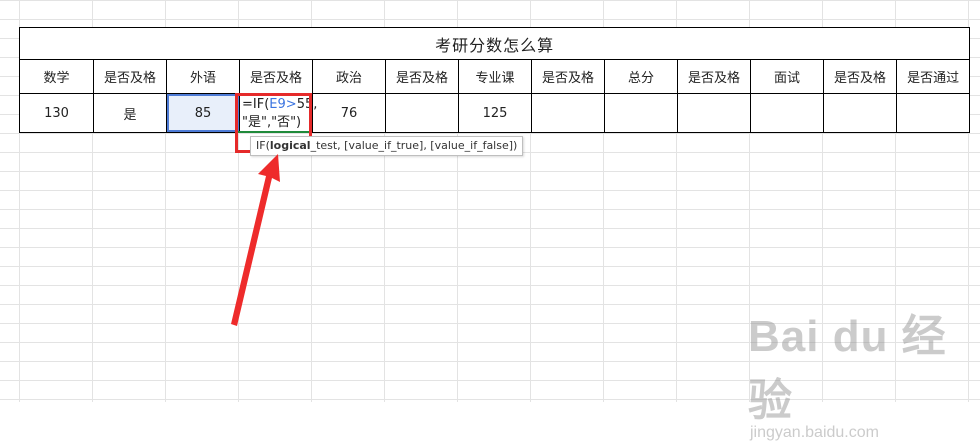 The width and height of the screenshot is (980, 442). Describe the element at coordinates (814, 432) in the screenshot. I see `baidu-url: jingyan.baidu.com` at that location.